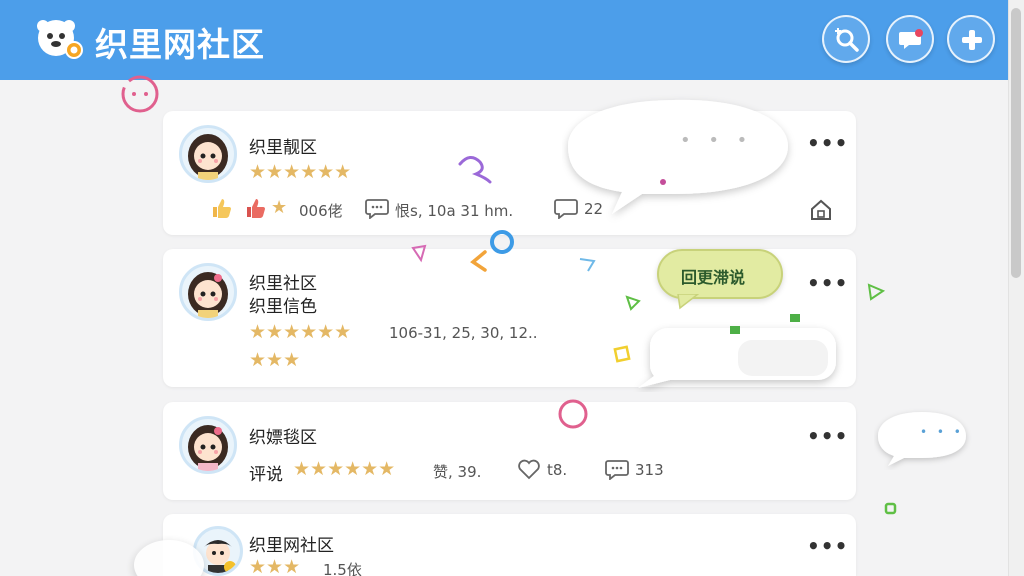 Image resolution: width=1024 pixels, height=576 pixels. I want to click on typing-dots-small: • • •, so click(942, 432).